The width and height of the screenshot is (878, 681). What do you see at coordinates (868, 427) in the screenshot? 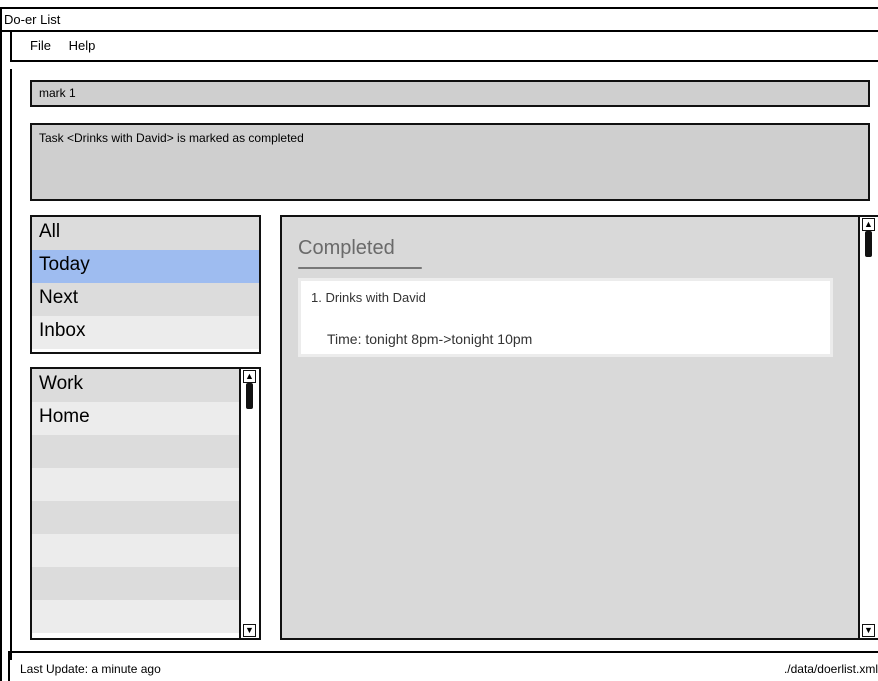
I see `task-panel-scrollbar: ▲ ▼` at bounding box center [868, 427].